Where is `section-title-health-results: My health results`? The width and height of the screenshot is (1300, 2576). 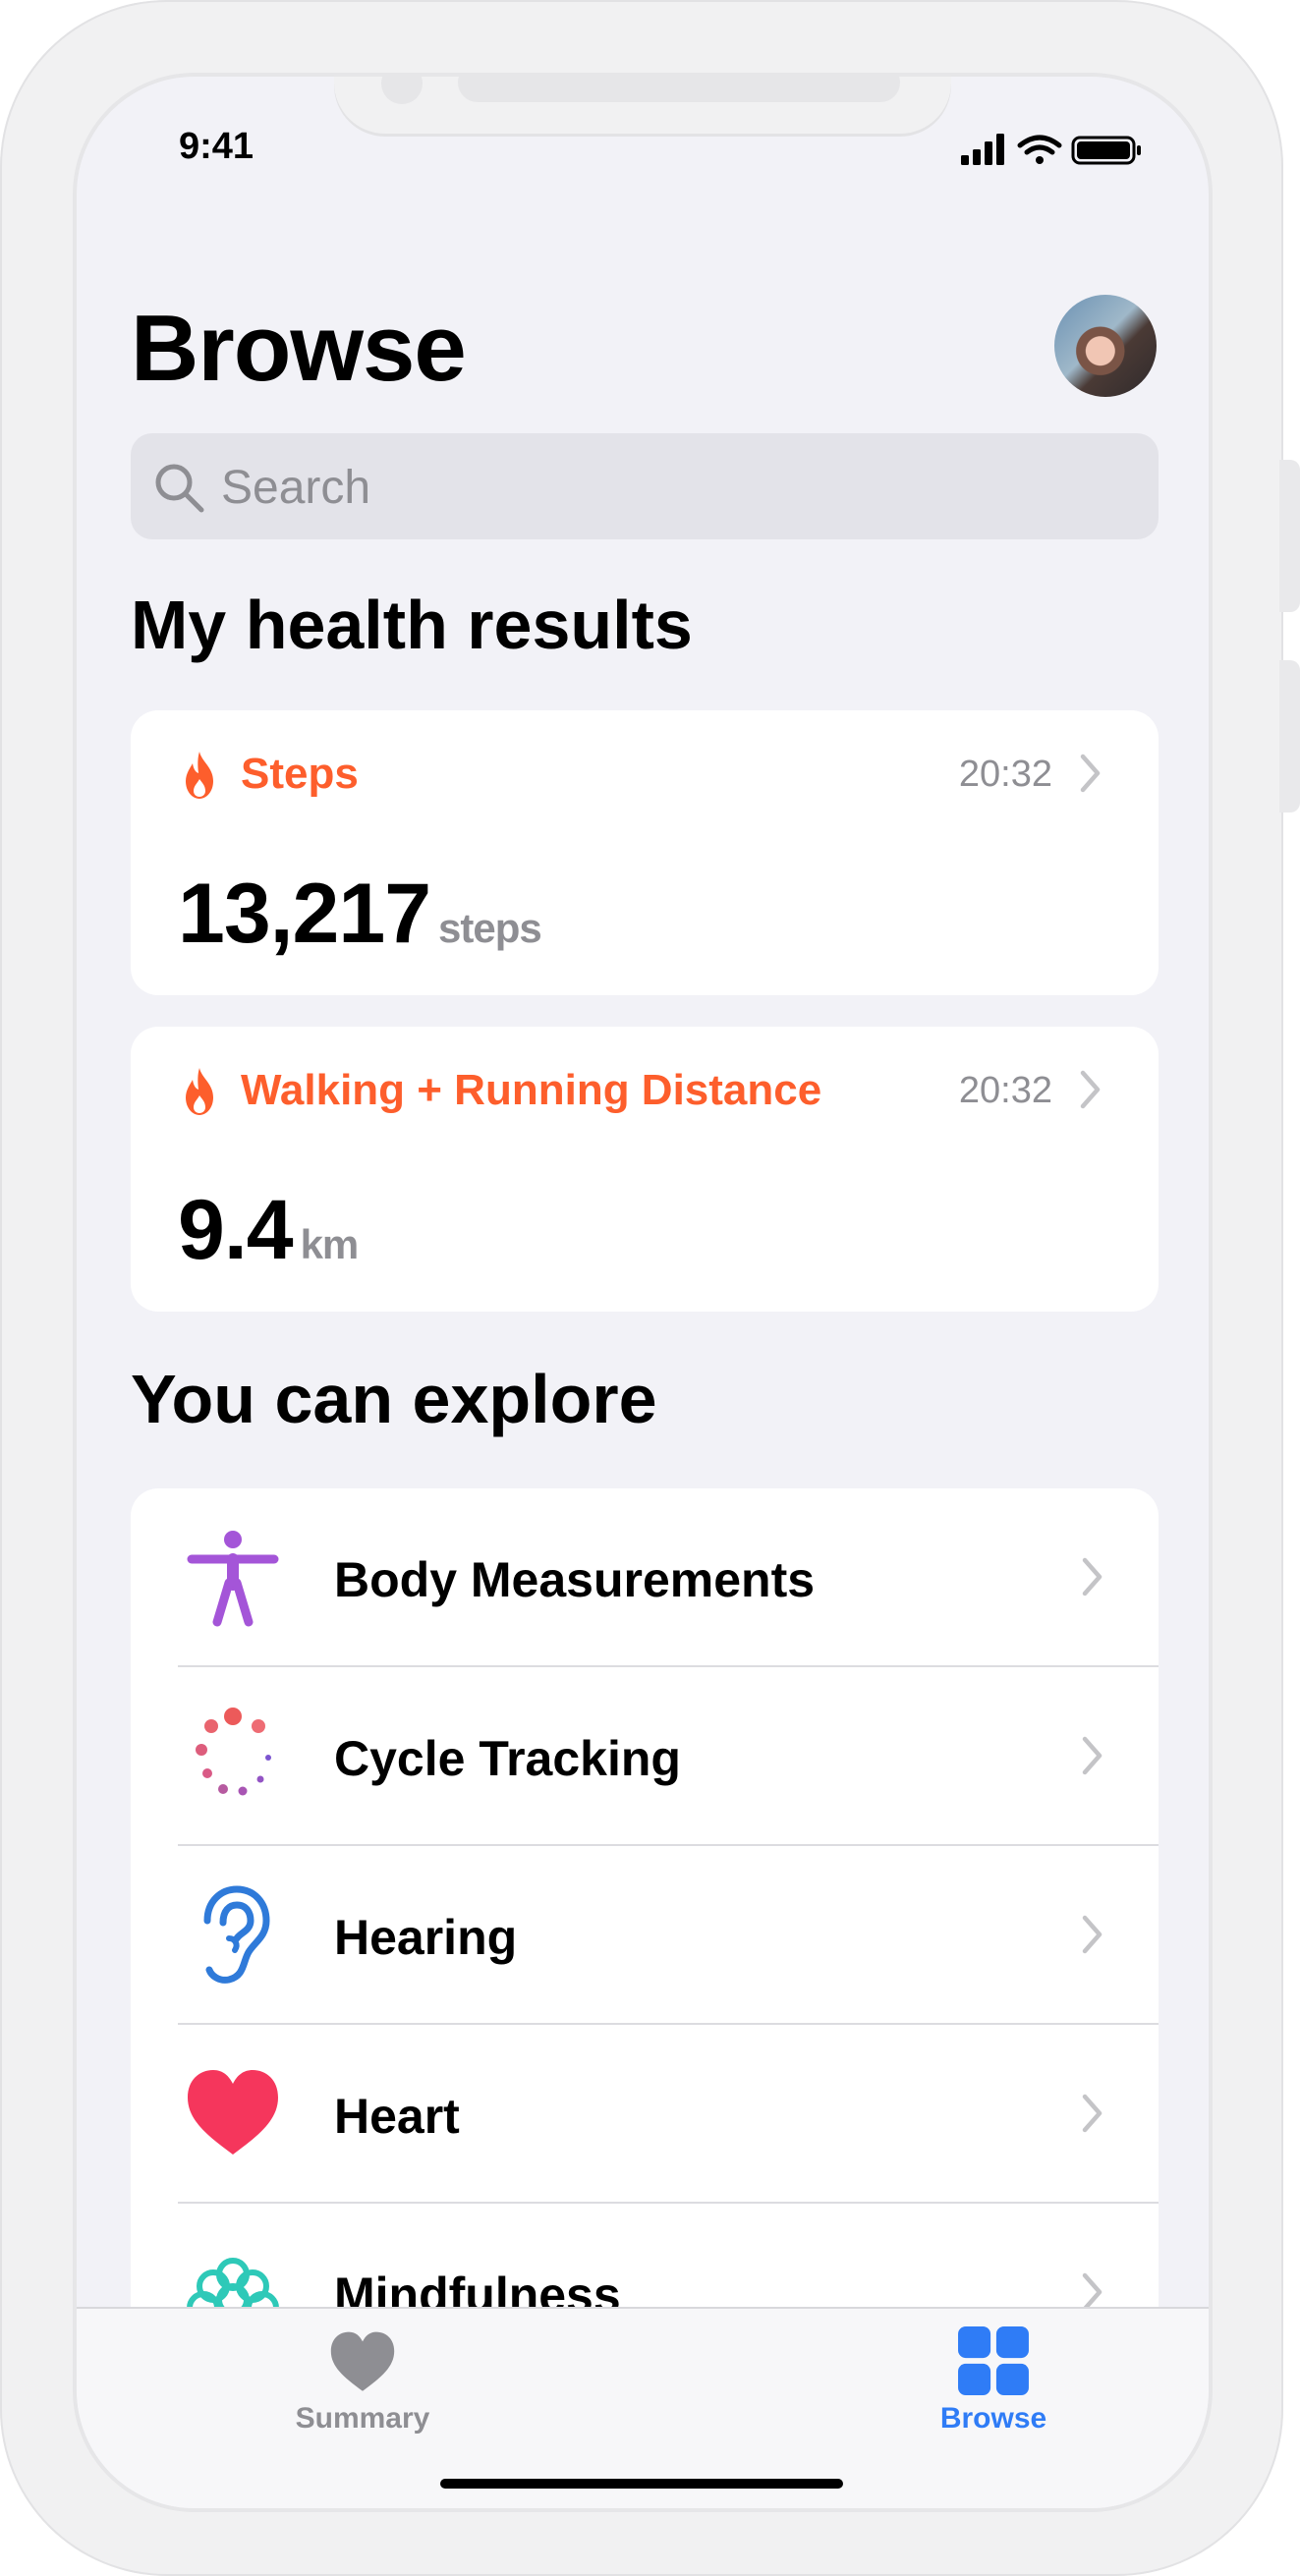
section-title-health-results: My health results is located at coordinates (412, 625).